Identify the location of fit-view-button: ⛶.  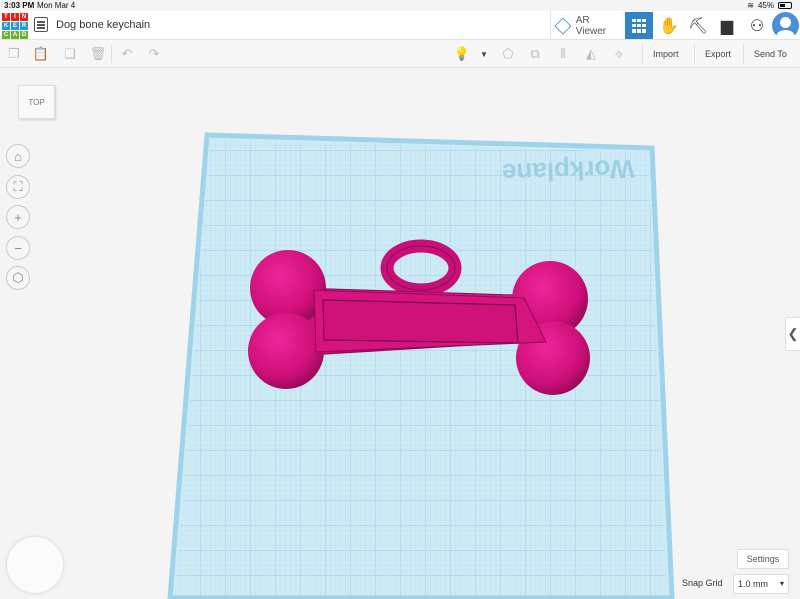
(18, 187).